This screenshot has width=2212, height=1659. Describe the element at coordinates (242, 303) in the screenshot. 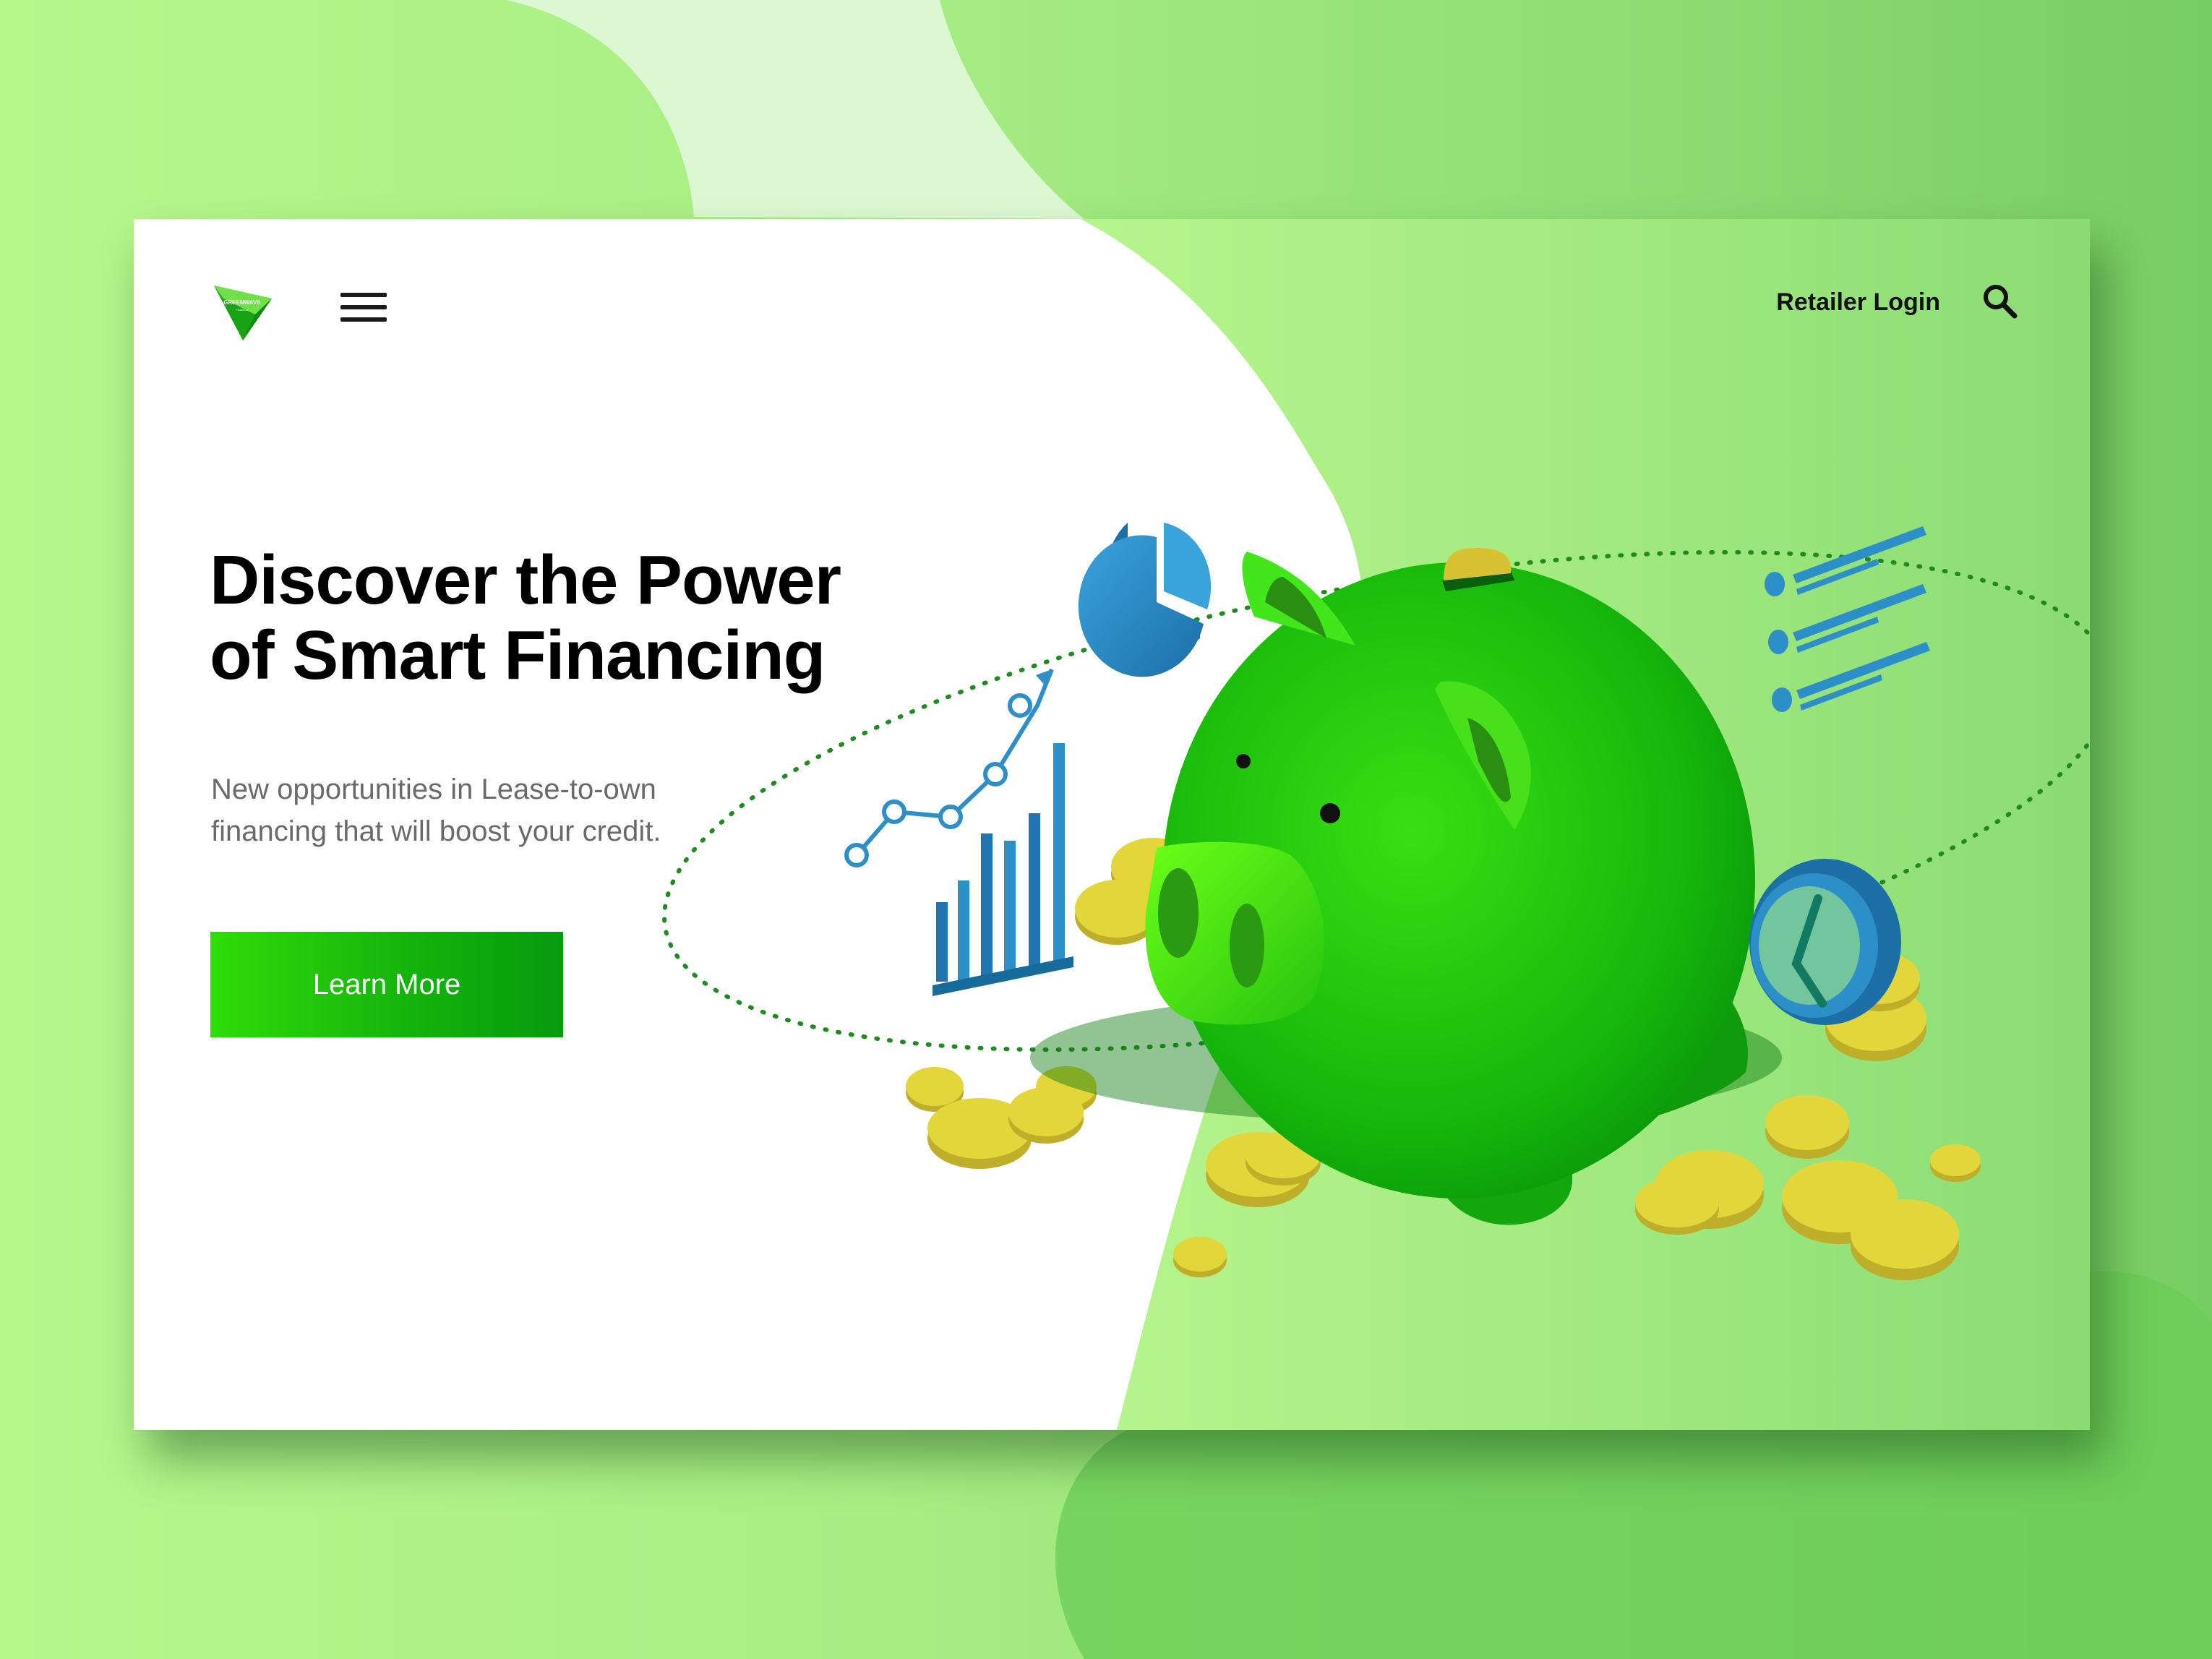

I see `svg-text: GREENWAVE` at that location.